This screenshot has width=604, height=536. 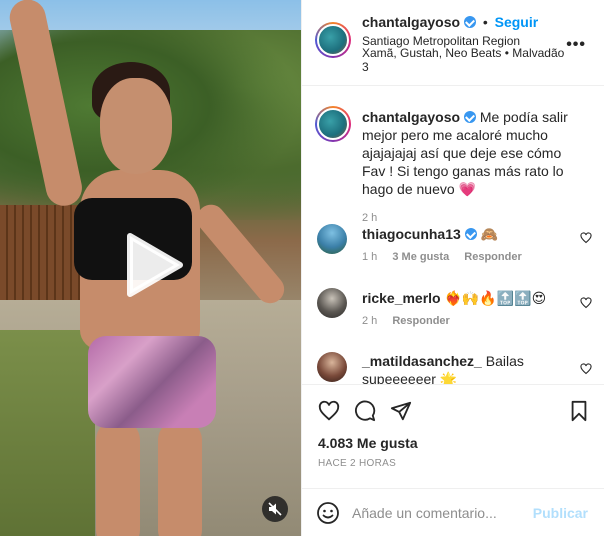 I want to click on post-actions: 4.083 Me gusta HACE 2 HORAS, so click(x=453, y=436).